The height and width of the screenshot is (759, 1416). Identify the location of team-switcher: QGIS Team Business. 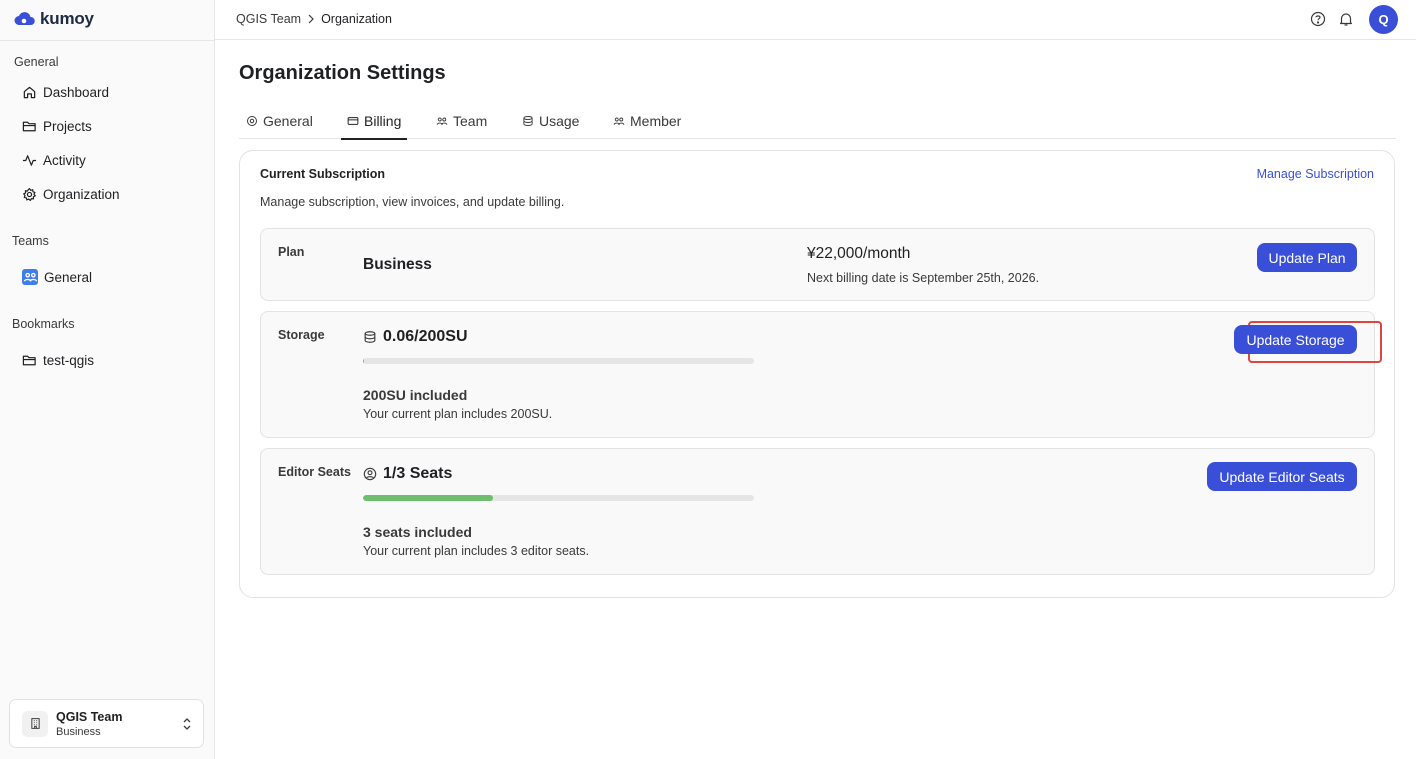
(106, 723).